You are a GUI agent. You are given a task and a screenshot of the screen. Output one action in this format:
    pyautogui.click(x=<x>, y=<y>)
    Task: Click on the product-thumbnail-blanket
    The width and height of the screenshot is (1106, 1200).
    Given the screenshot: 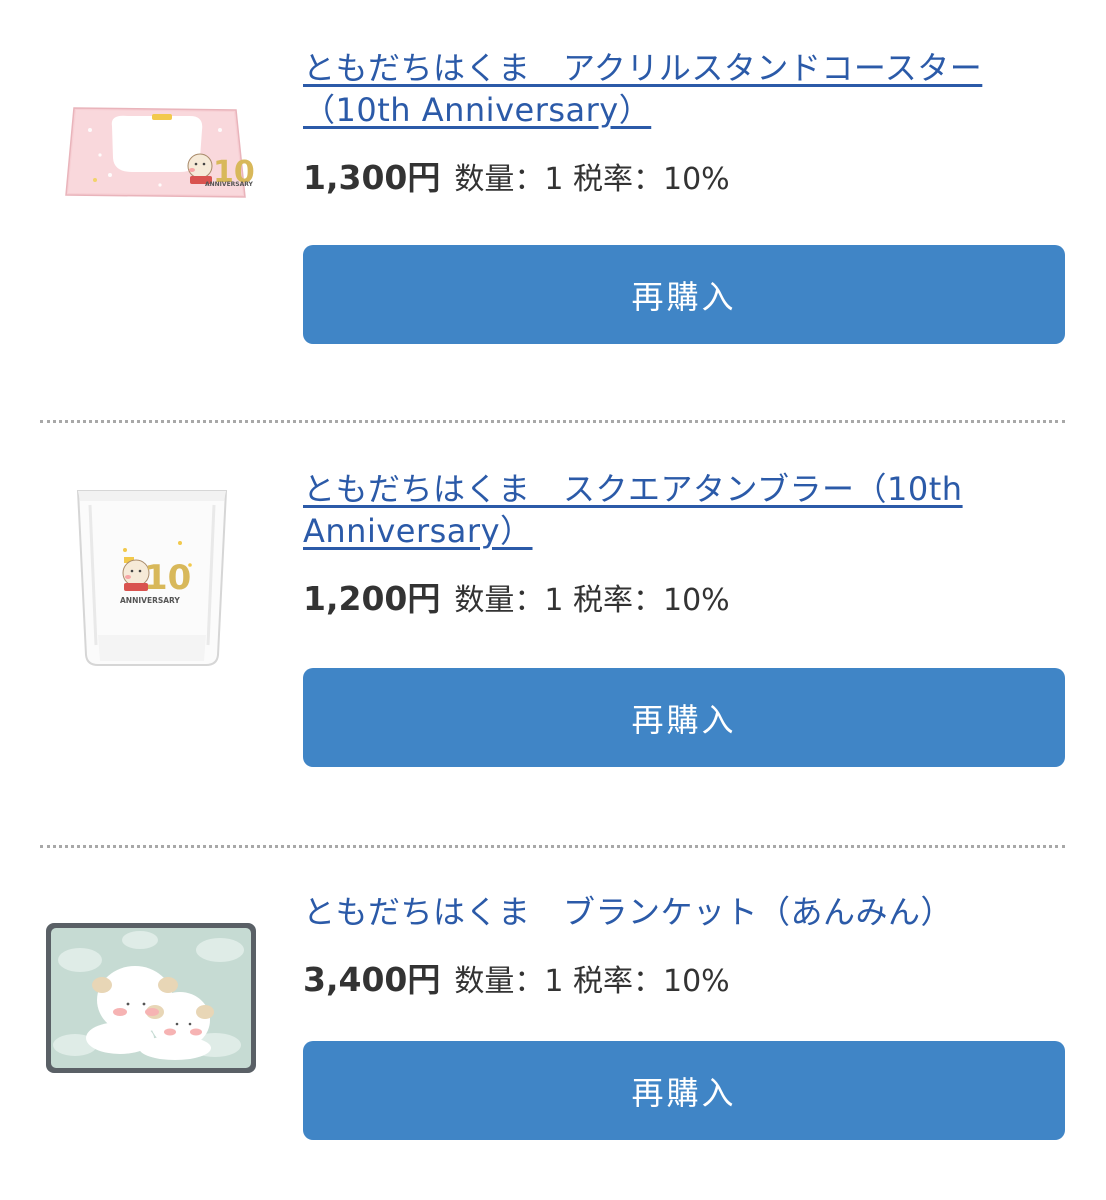 What is the action you would take?
    pyautogui.click(x=150, y=999)
    